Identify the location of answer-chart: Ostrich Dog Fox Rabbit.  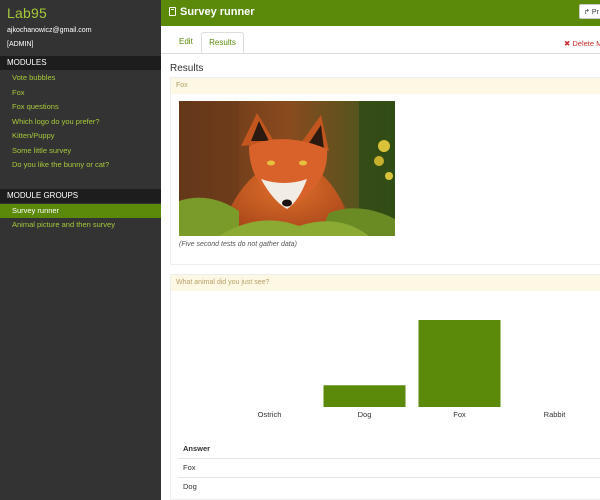
(412, 369).